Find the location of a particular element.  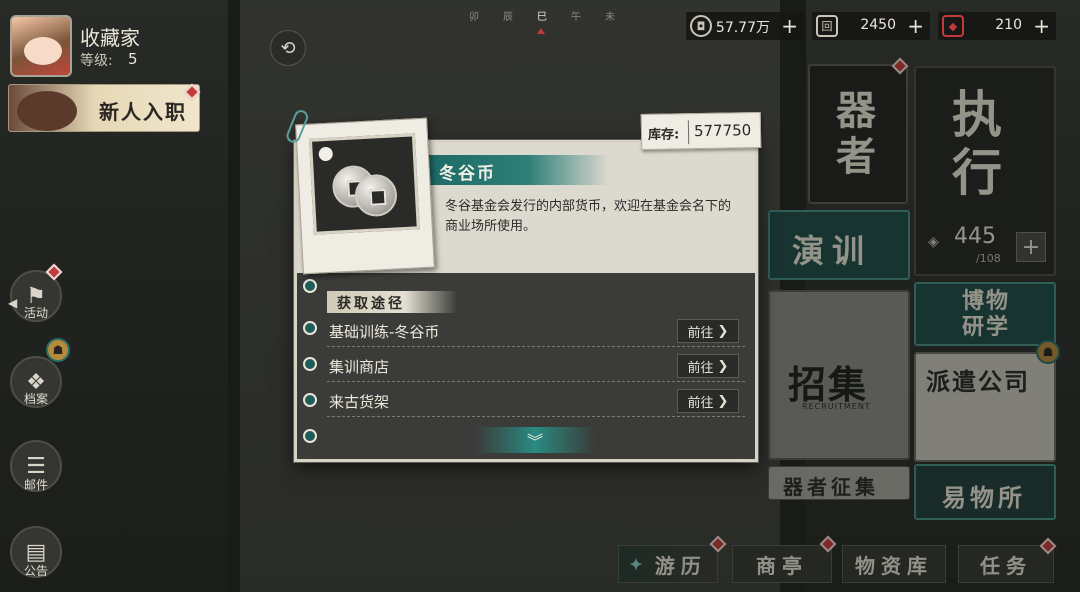

item-icon-frame is located at coordinates (364, 184).